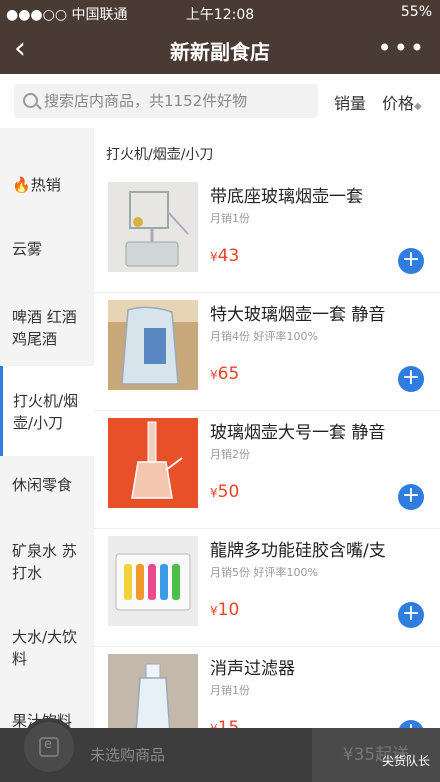 The height and width of the screenshot is (782, 440). Describe the element at coordinates (225, 492) in the screenshot. I see `product-price: ¥50` at that location.